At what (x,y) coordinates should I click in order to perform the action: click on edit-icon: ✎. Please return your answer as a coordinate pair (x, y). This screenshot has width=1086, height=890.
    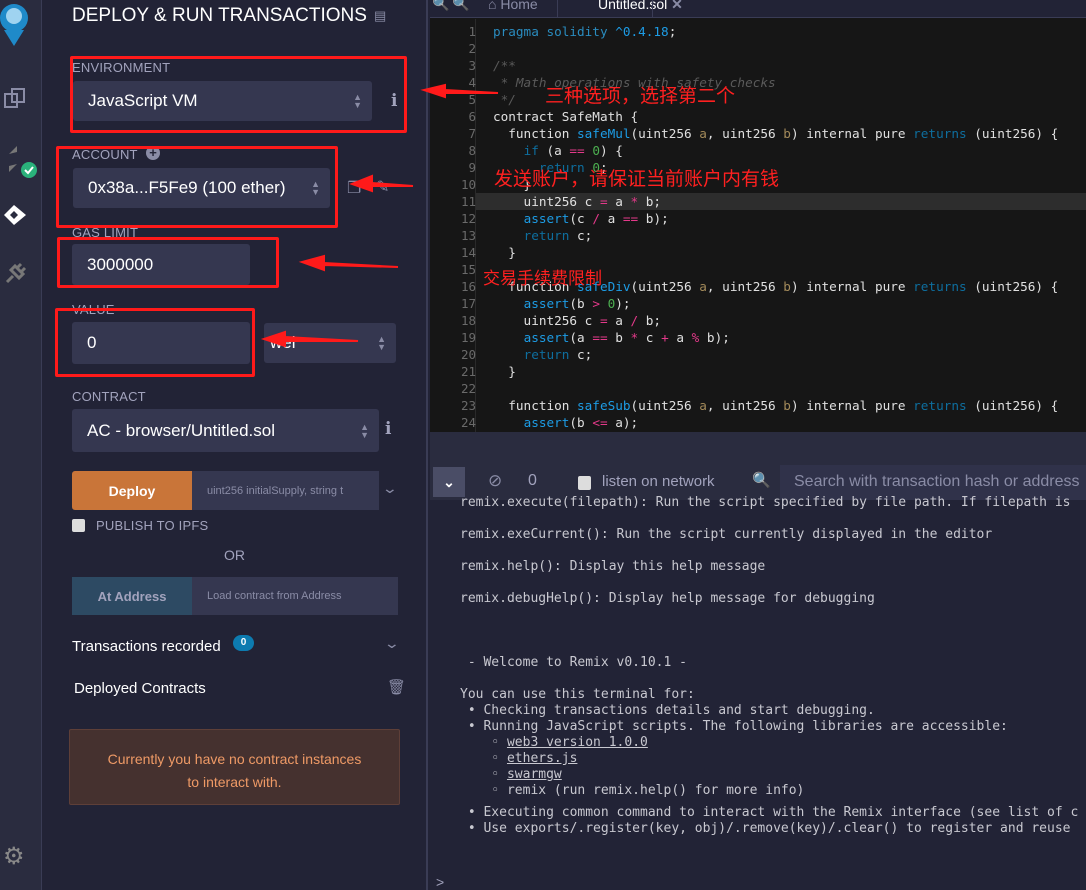
    Looking at the image, I should click on (382, 187).